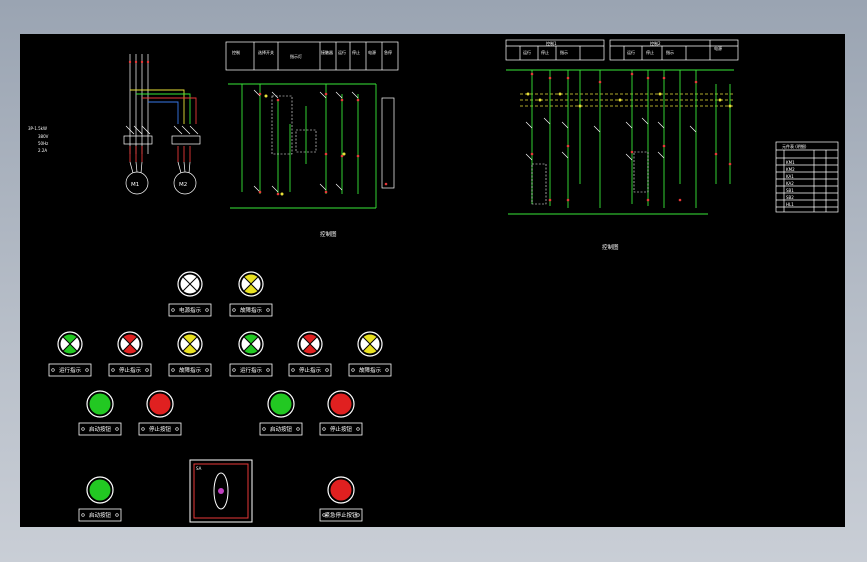 The width and height of the screenshot is (867, 562). Describe the element at coordinates (620, 160) in the screenshot. I see `right-control-circuit: 控制图` at that location.